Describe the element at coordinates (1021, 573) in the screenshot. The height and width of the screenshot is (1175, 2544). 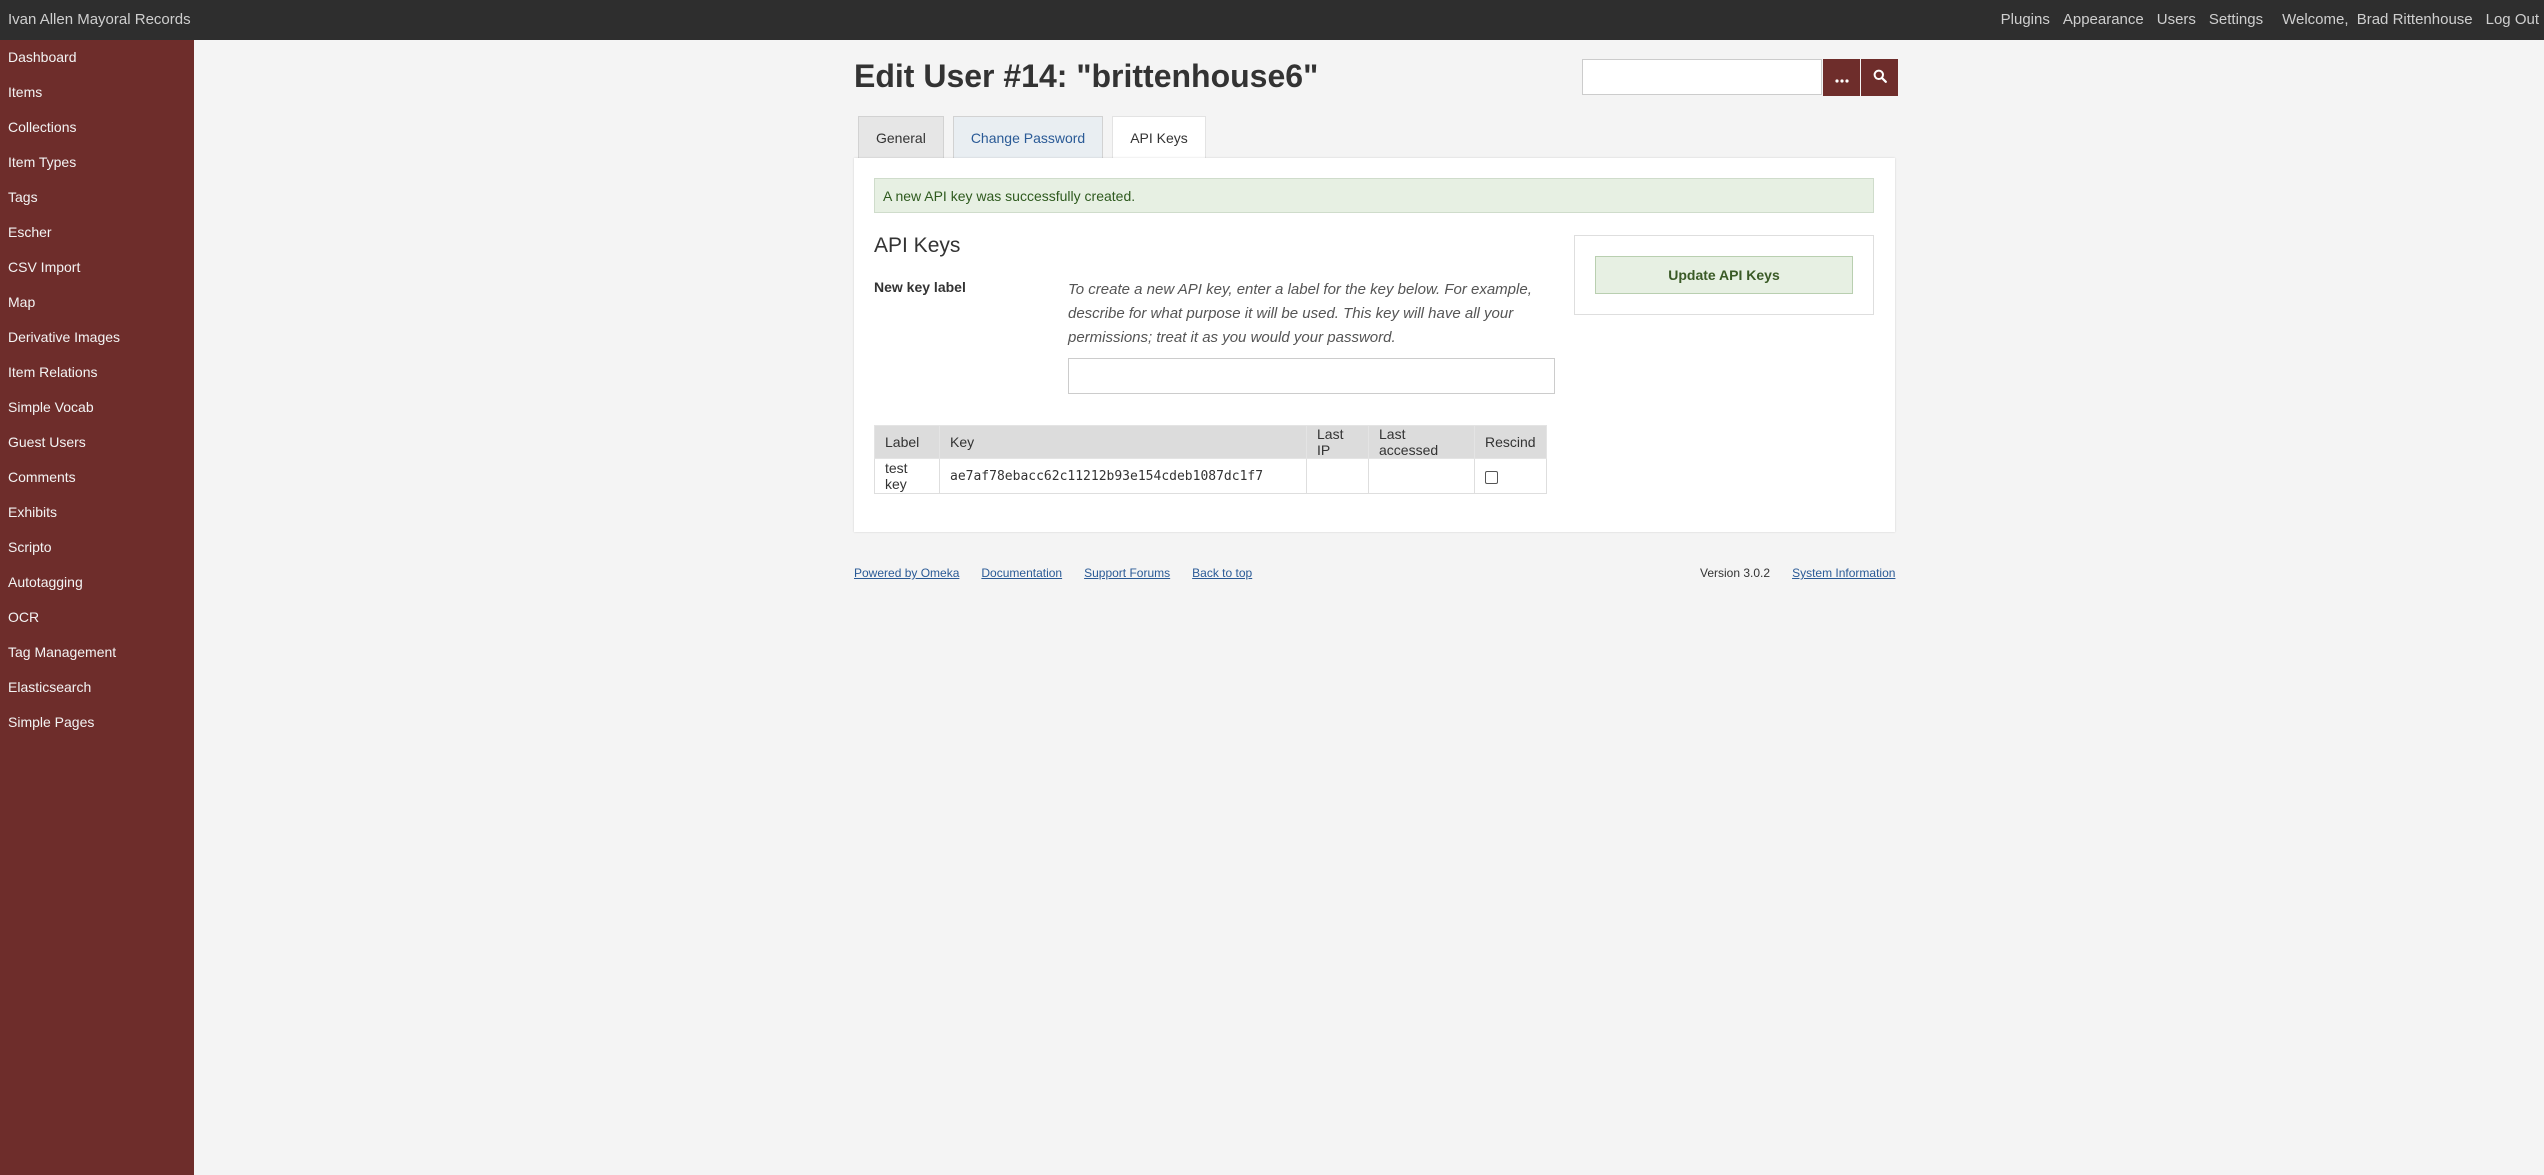
I see `footer-link-documentation: Documentation` at that location.